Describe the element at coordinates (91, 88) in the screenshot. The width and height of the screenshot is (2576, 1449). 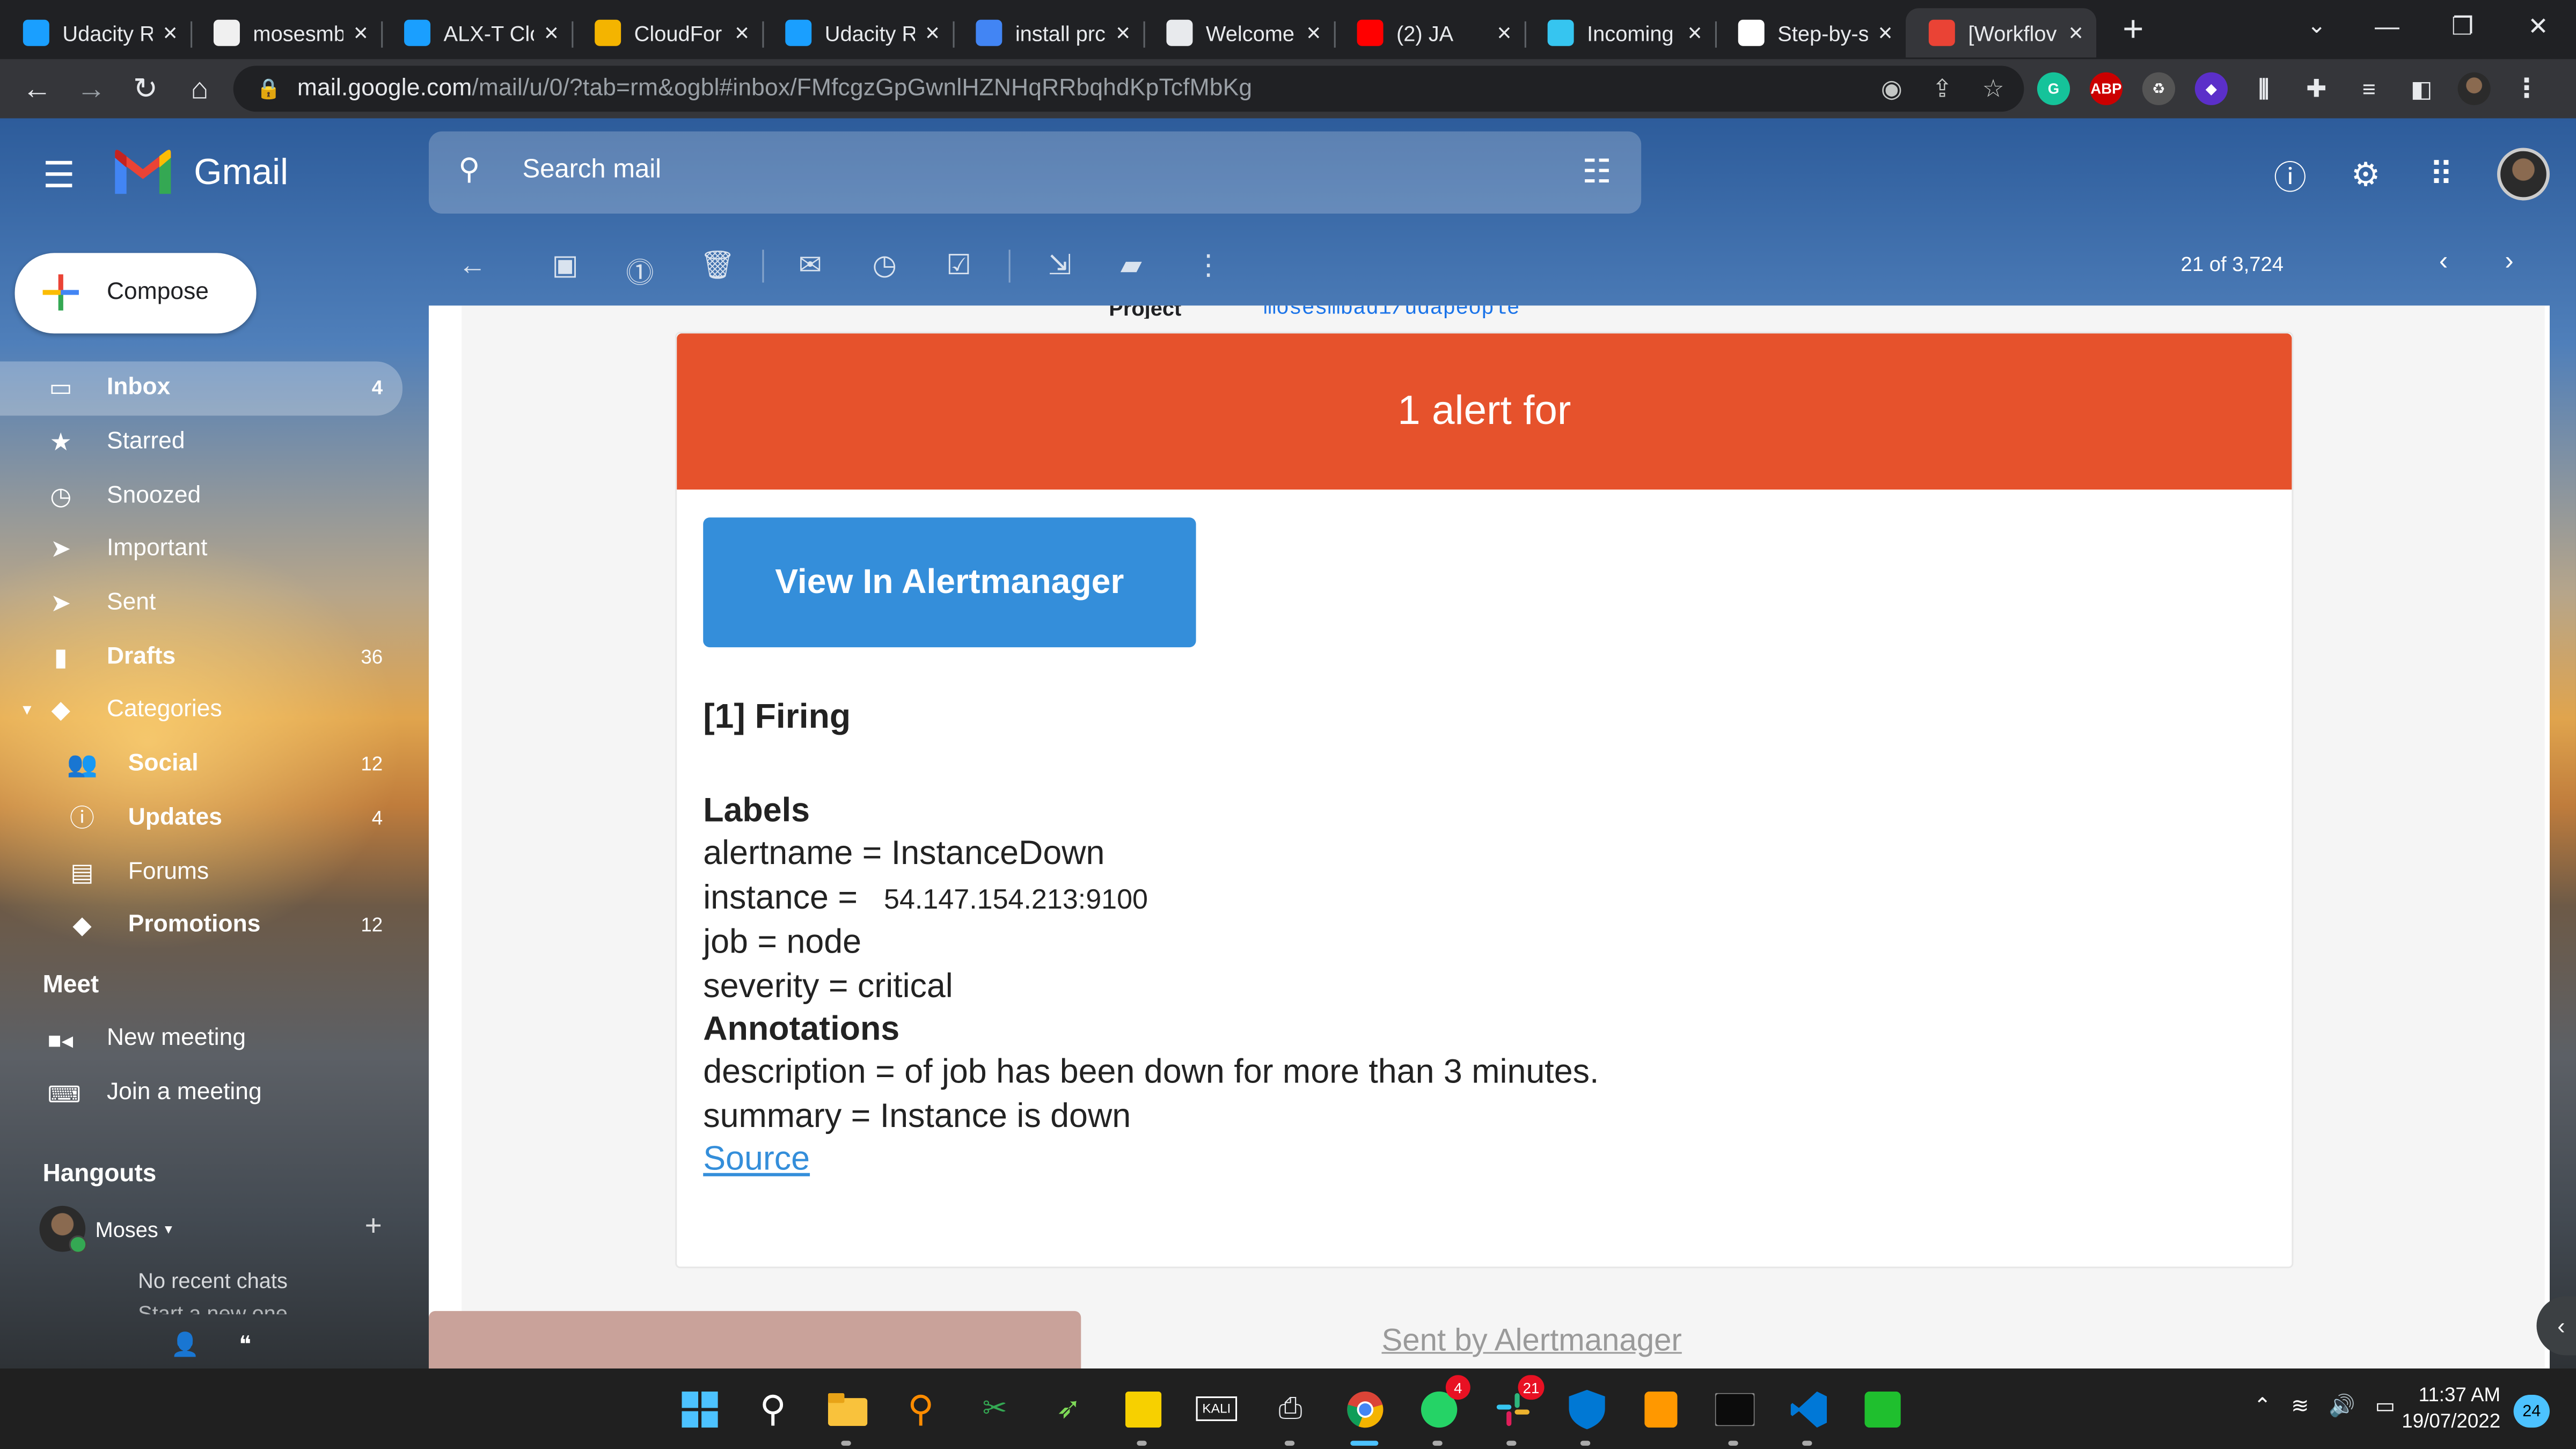
I see `forward-icon: →` at that location.